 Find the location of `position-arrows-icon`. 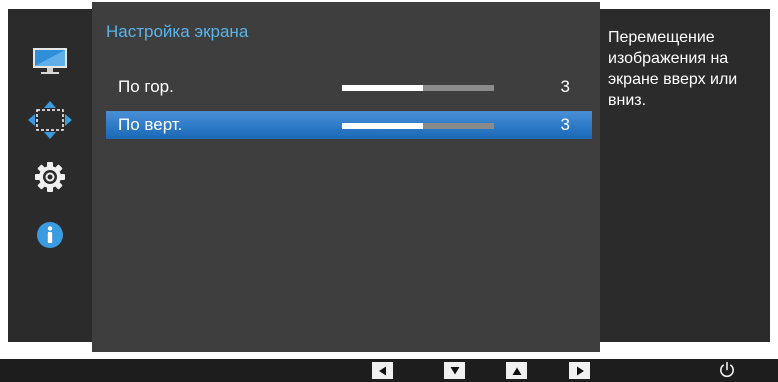

position-arrows-icon is located at coordinates (50, 120).